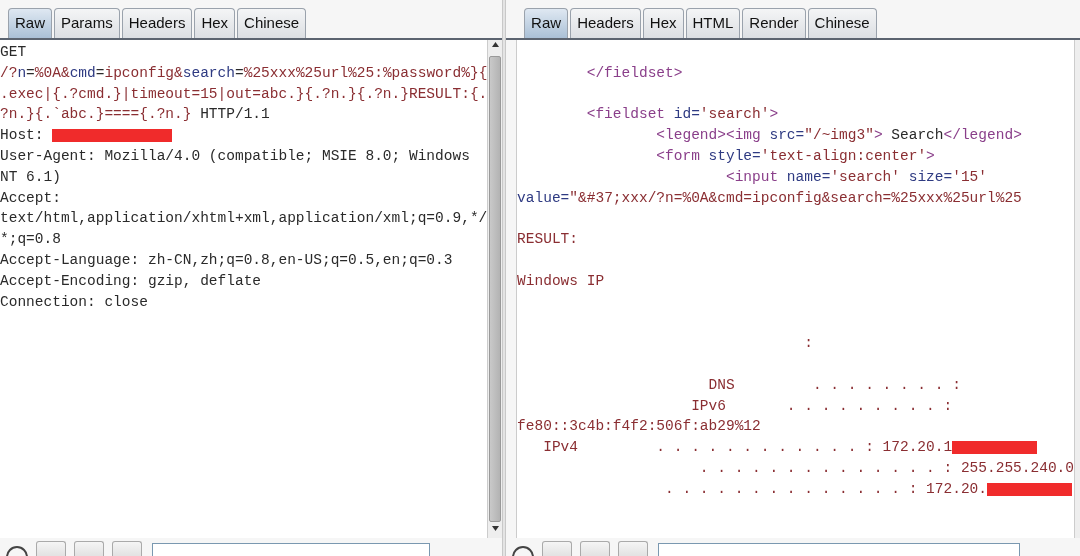 The height and width of the screenshot is (556, 1080). I want to click on code-line: /?n=%0A&cmd=ipconfig&search=%25xxx%25url%25:%password%}{, so click(244, 73).